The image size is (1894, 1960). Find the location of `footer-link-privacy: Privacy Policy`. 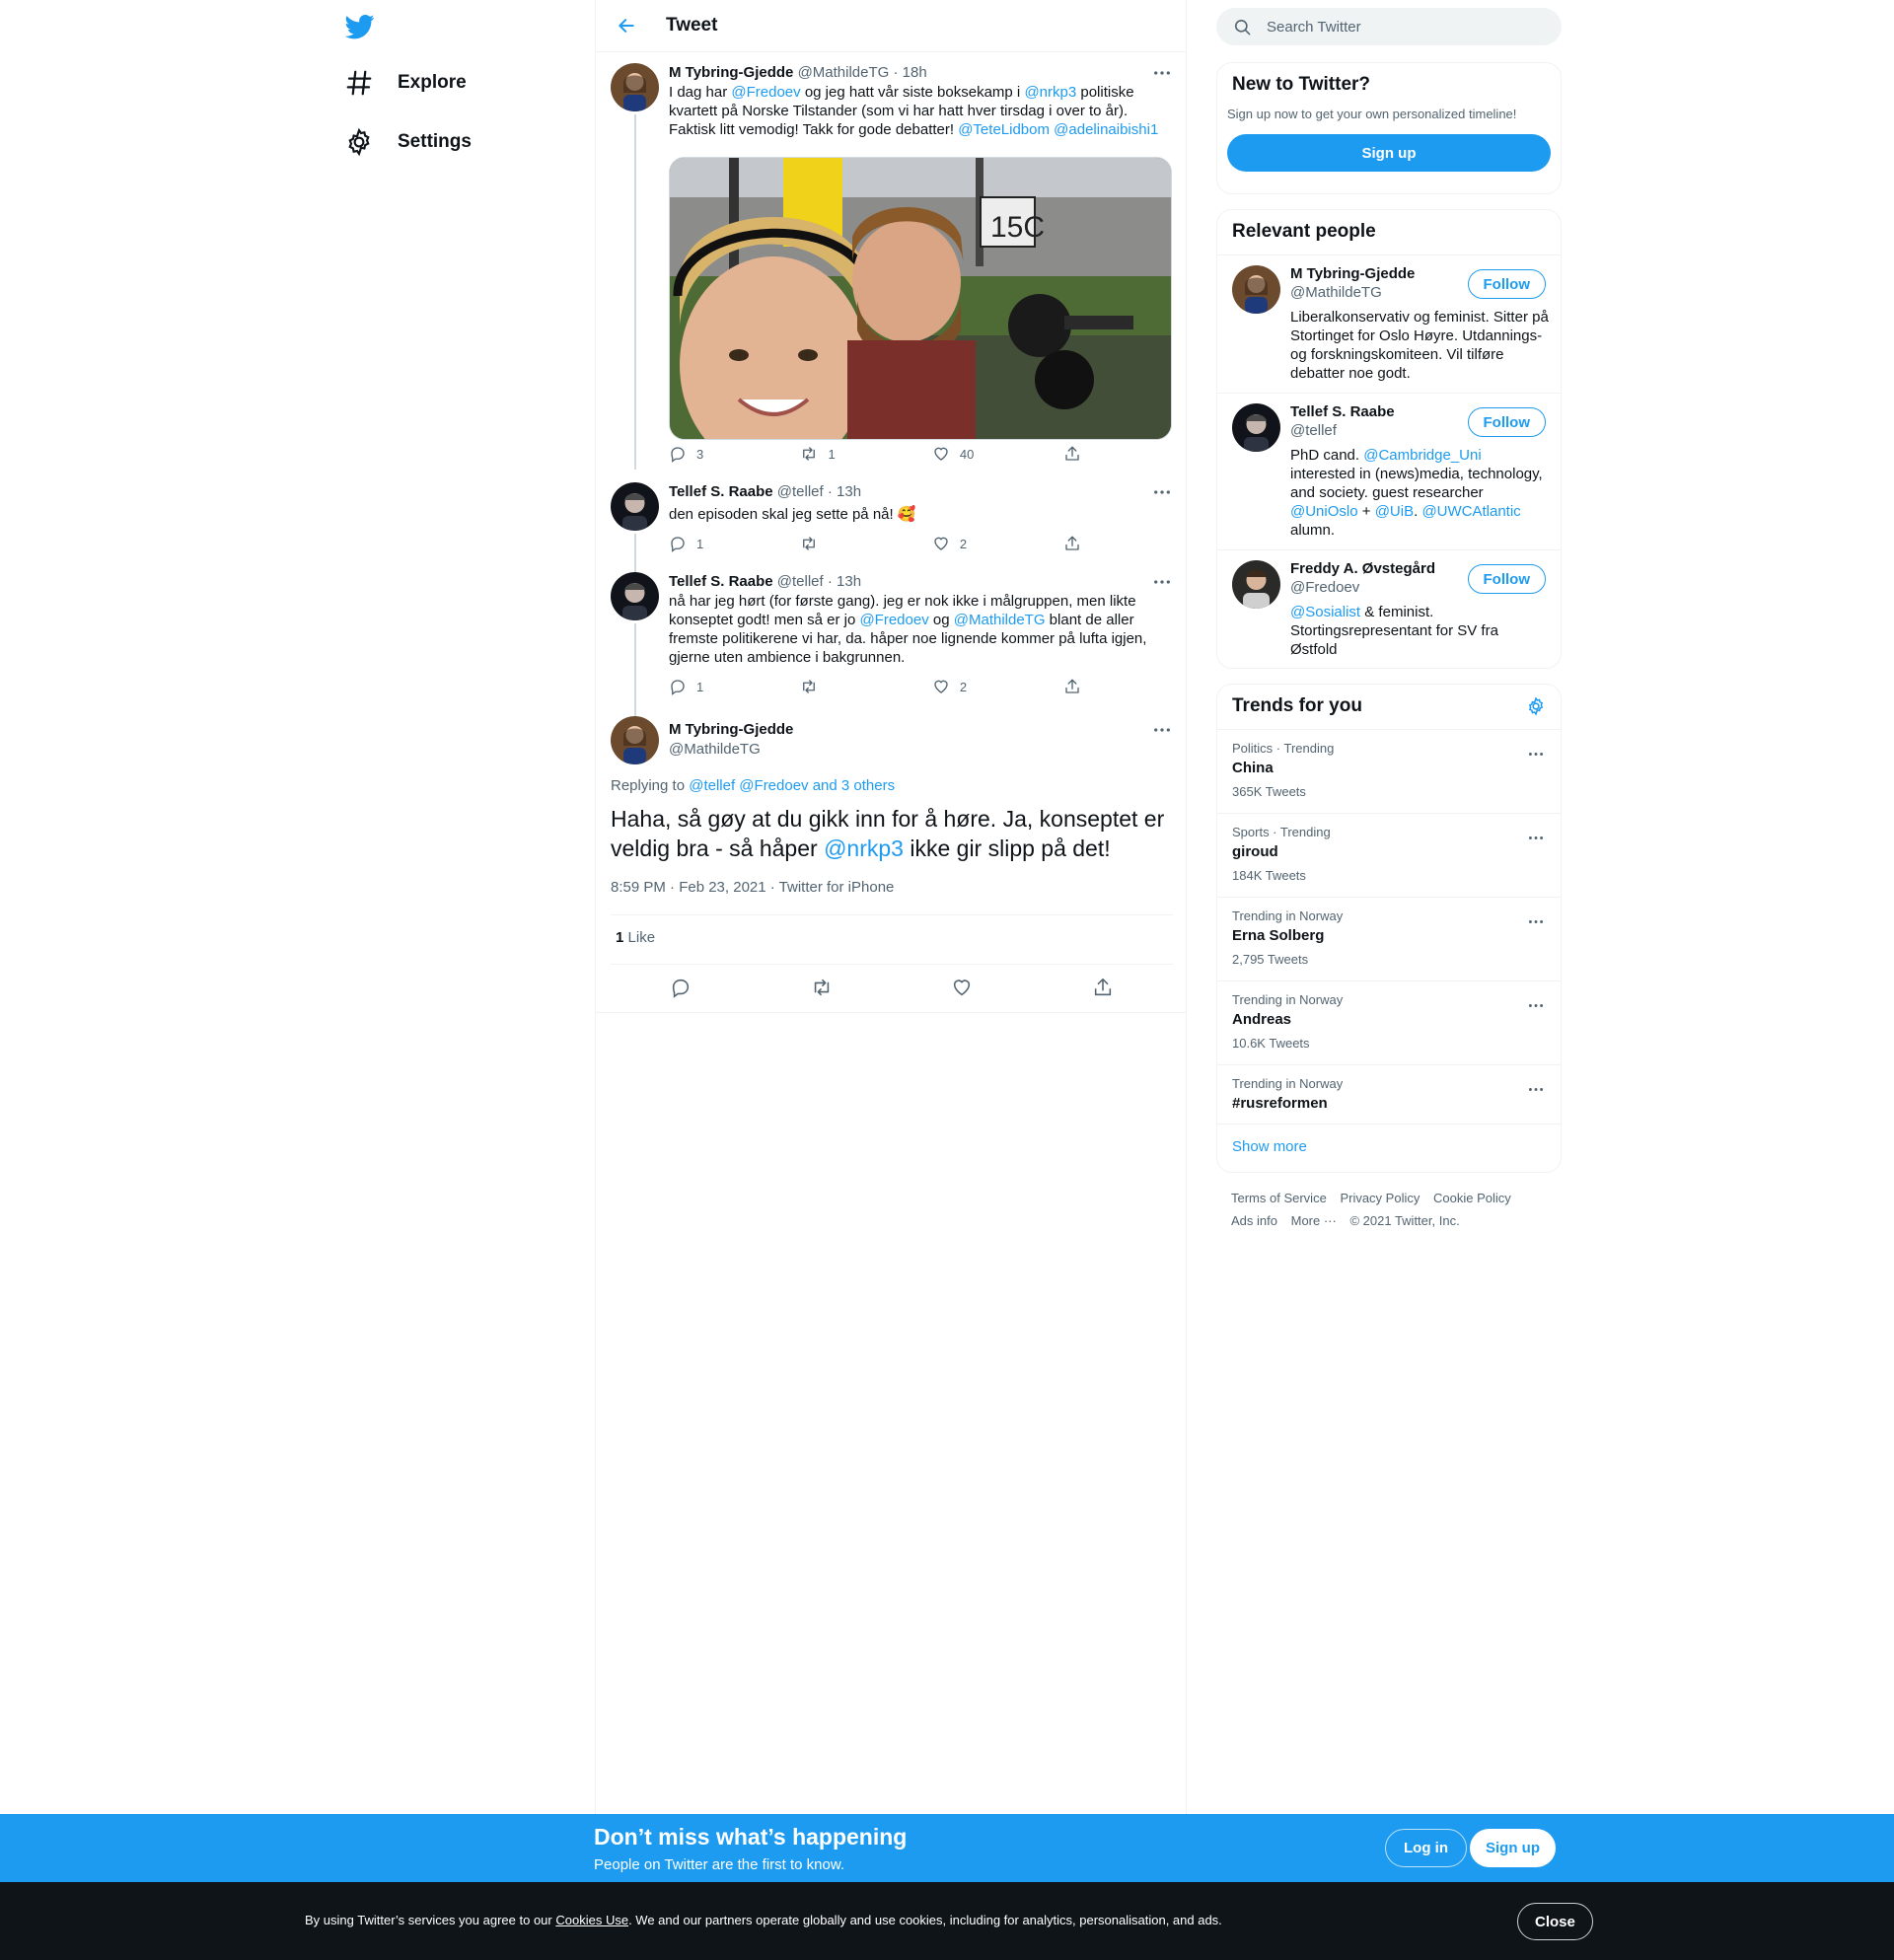

footer-link-privacy: Privacy Policy is located at coordinates (1380, 1198).